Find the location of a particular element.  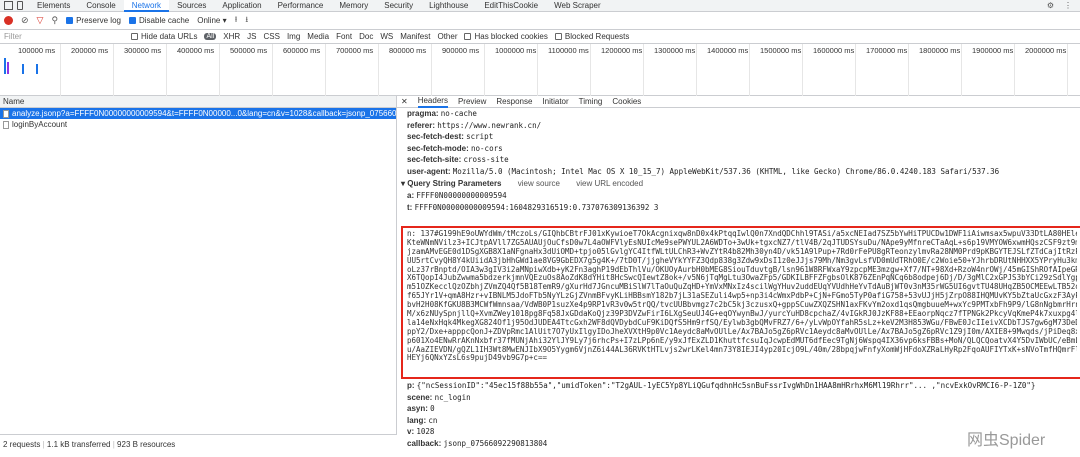

header-value: script is located at coordinates (480, 136).